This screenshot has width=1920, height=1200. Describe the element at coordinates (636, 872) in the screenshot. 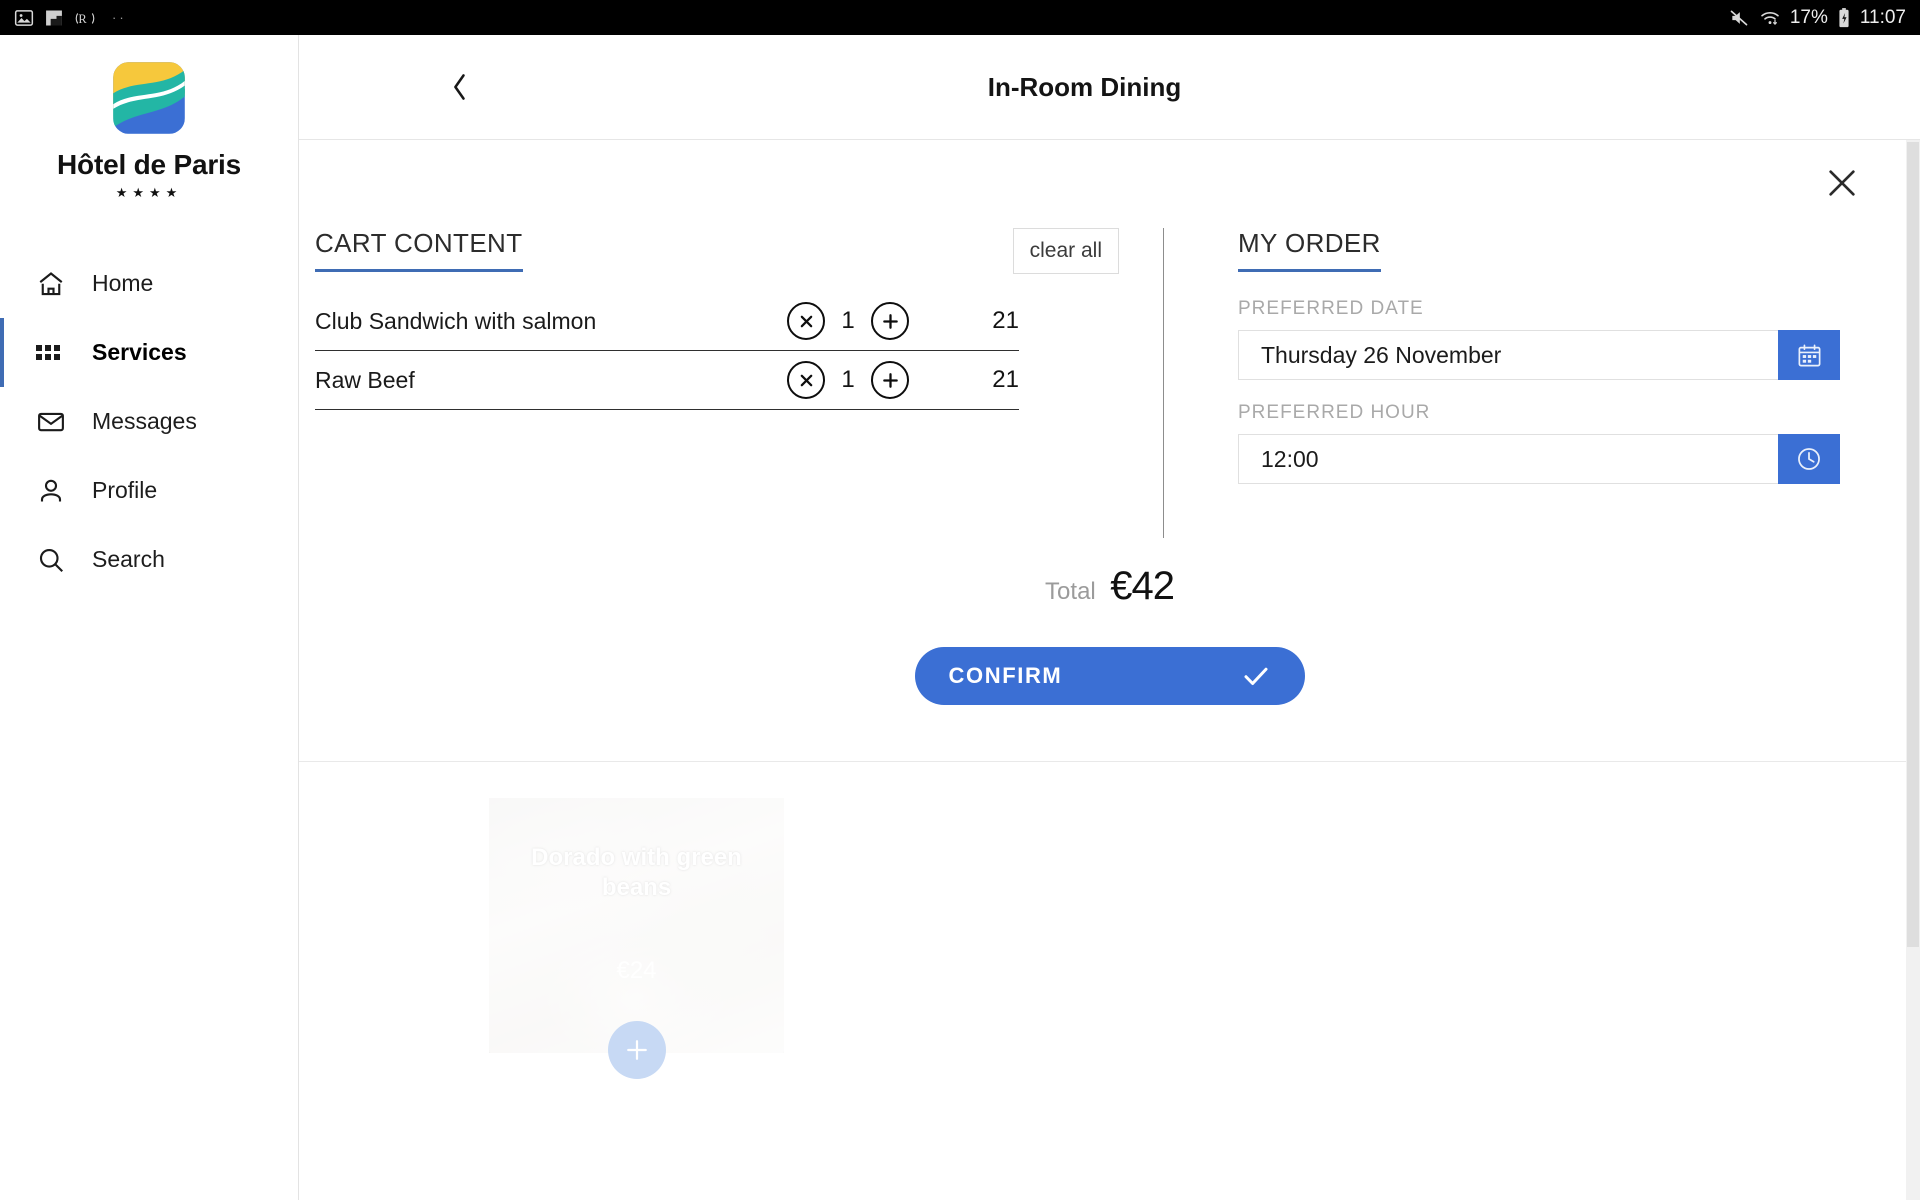

I see `dish-title: Dorado with green beans` at that location.